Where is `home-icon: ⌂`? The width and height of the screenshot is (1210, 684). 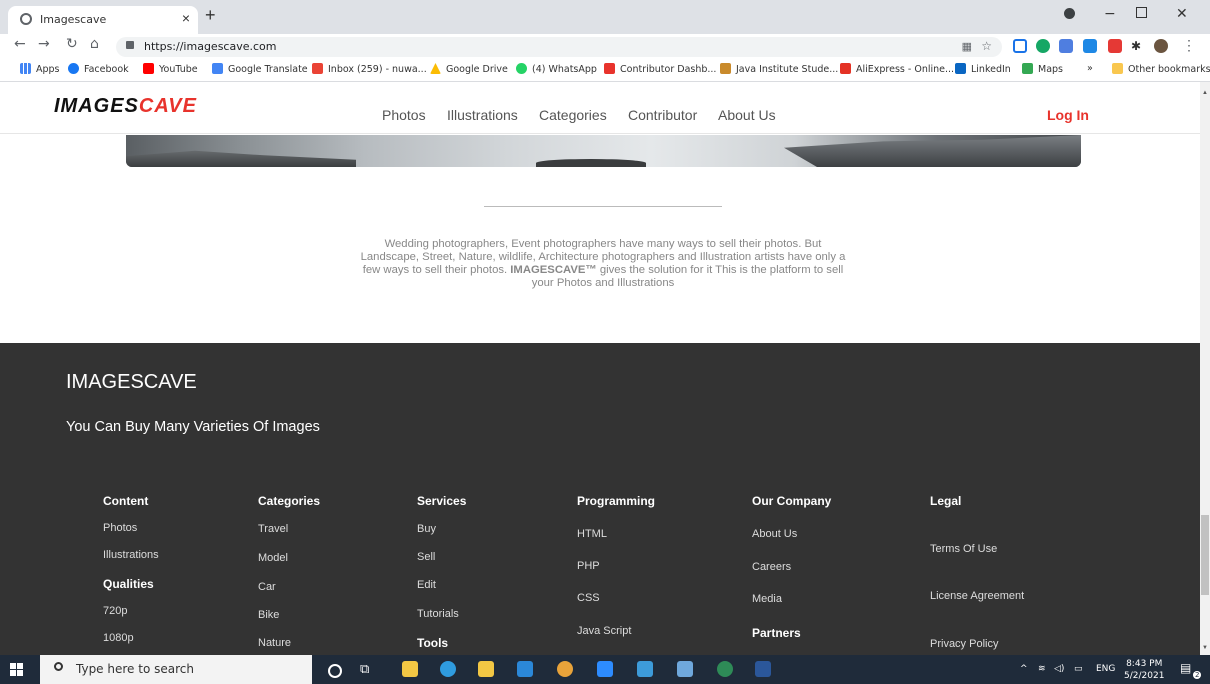
home-icon: ⌂ is located at coordinates (94, 44).